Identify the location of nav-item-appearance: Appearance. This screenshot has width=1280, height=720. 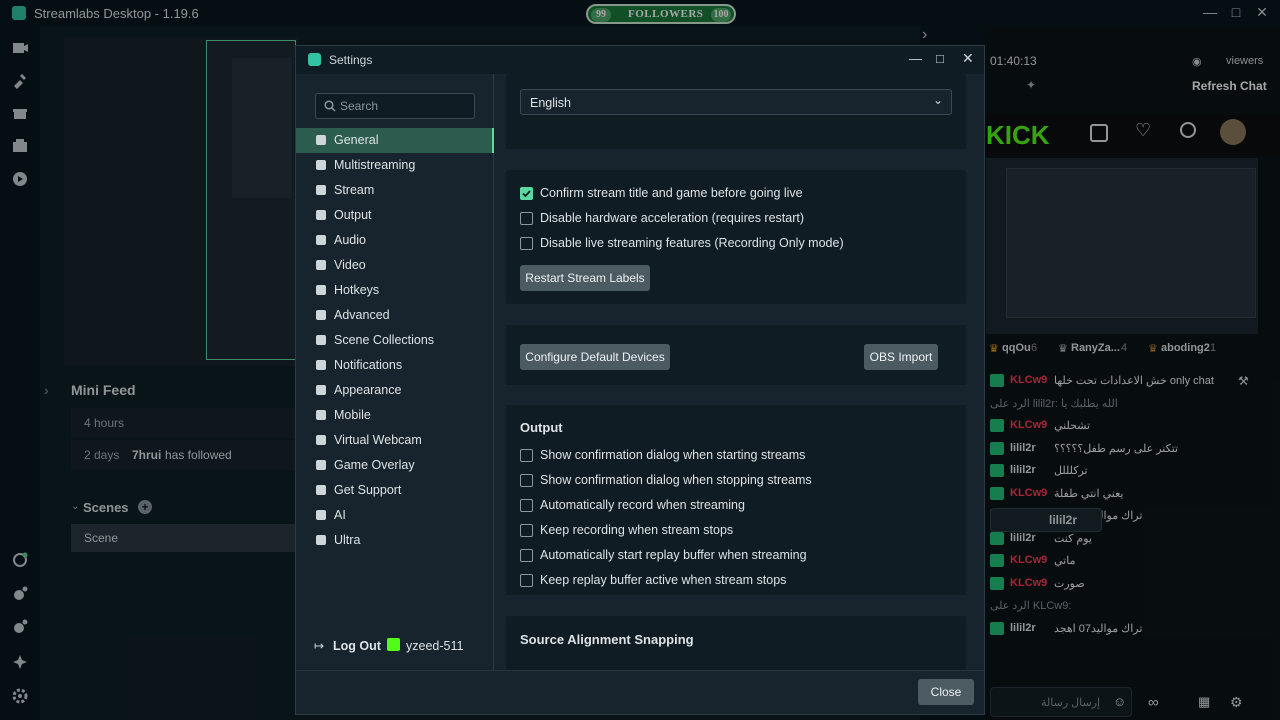
(395, 390).